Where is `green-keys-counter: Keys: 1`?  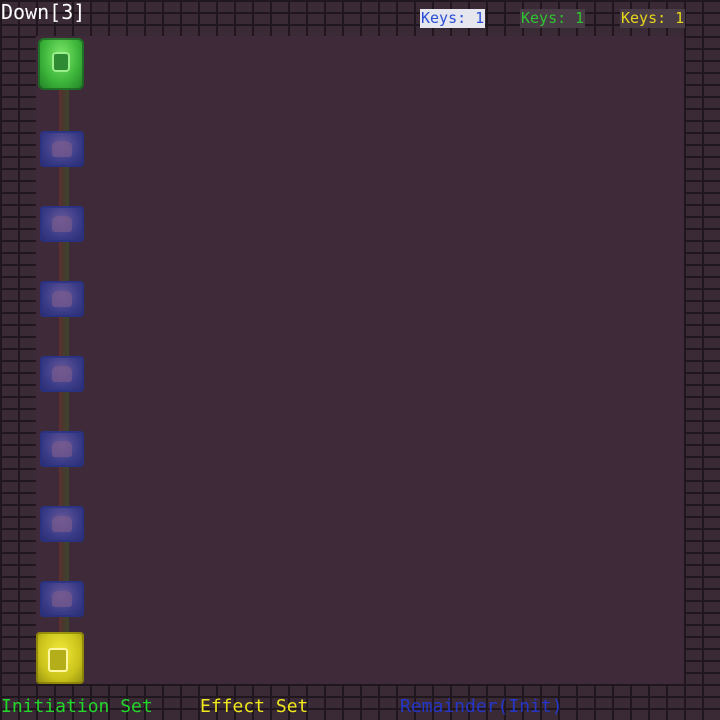 green-keys-counter: Keys: 1 is located at coordinates (553, 18).